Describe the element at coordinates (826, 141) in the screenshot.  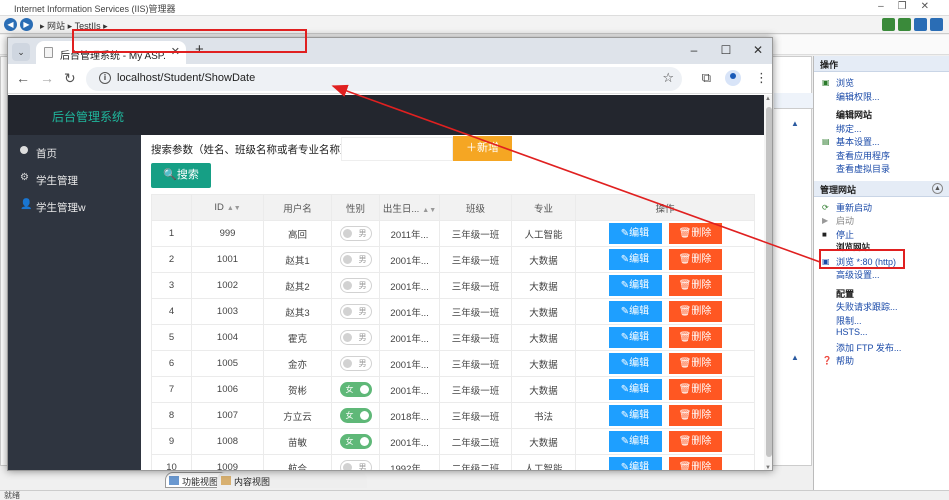
I see `settings-icon: ▤` at that location.